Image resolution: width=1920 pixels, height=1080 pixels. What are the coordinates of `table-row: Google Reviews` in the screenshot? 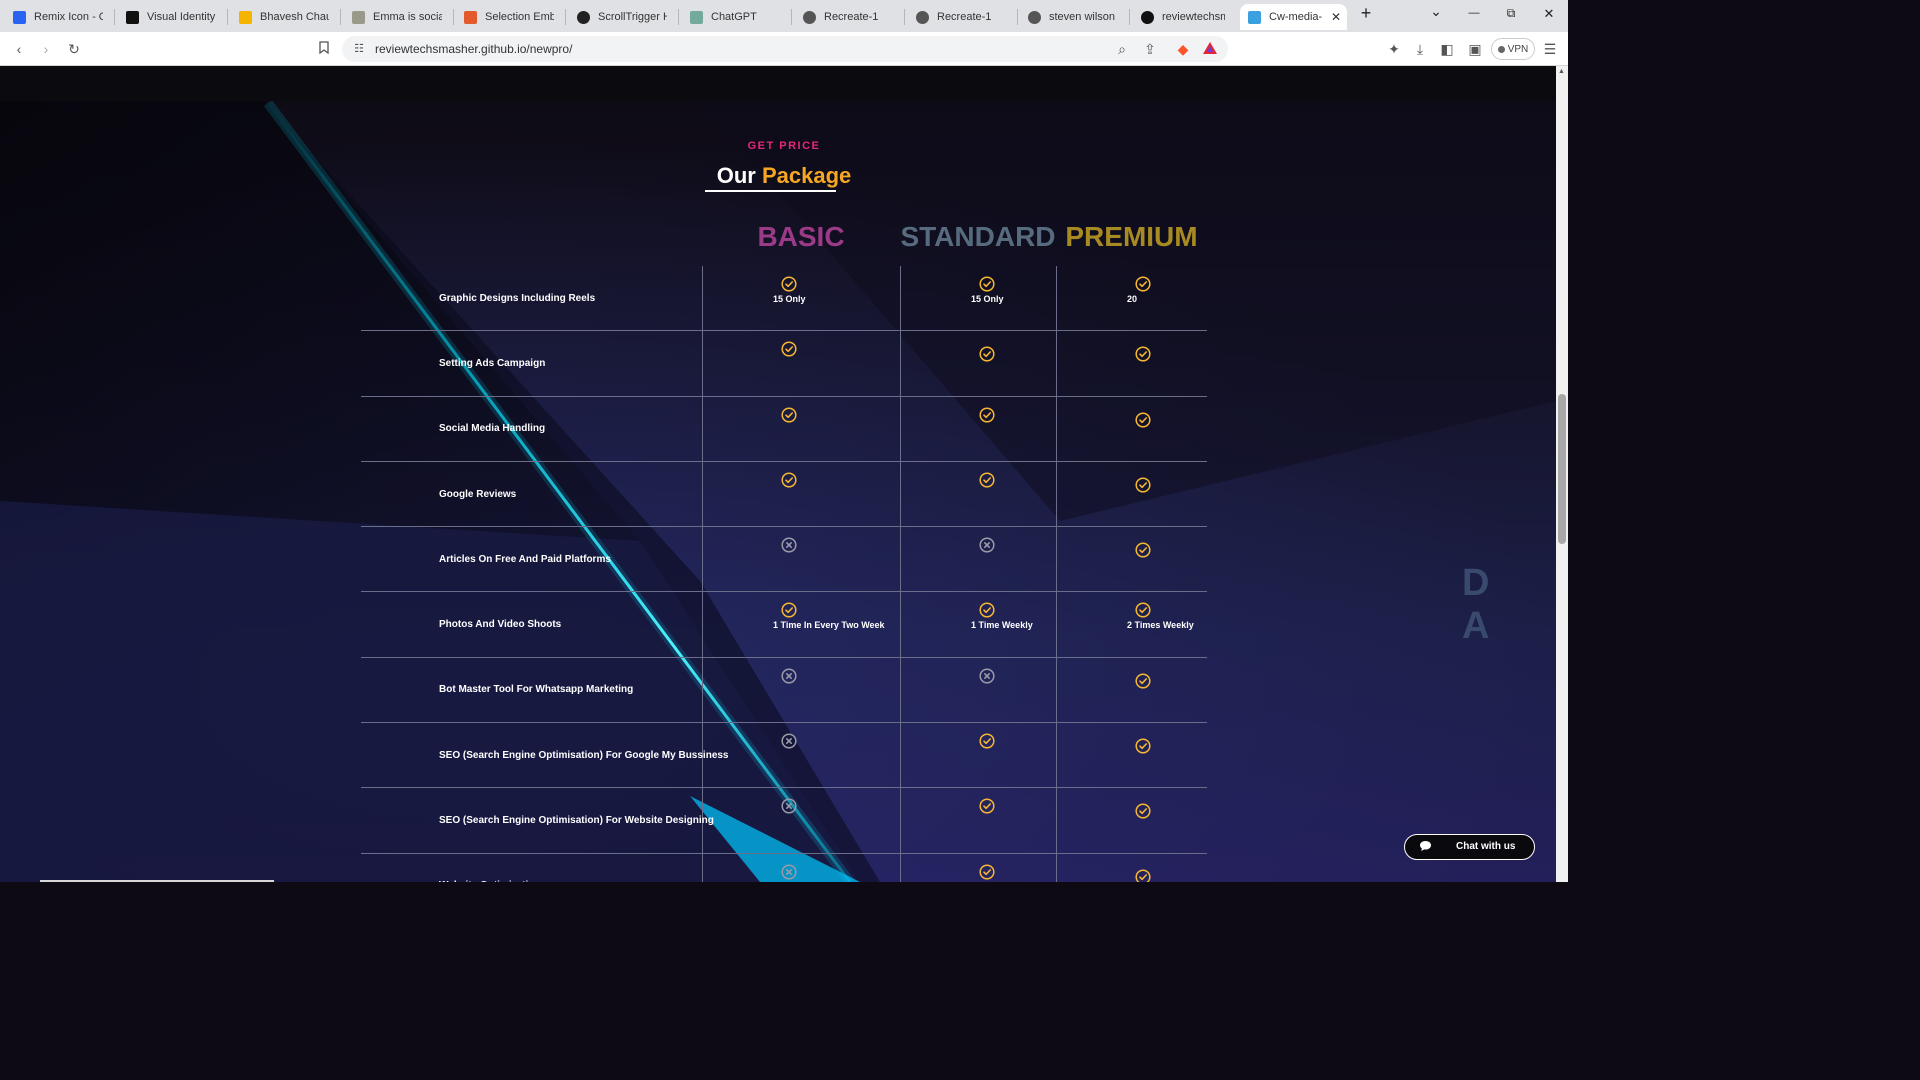 It's located at (784, 494).